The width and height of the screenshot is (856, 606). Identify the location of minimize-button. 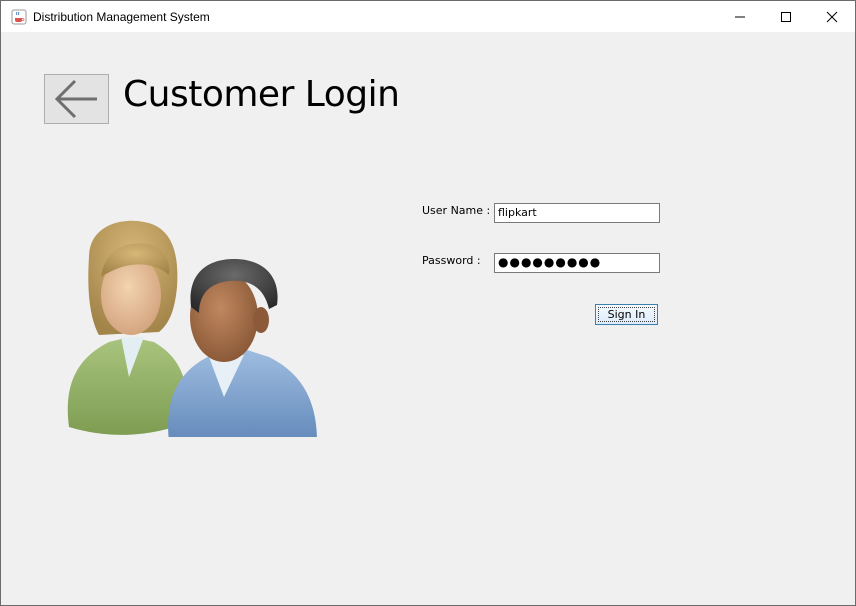
(740, 16).